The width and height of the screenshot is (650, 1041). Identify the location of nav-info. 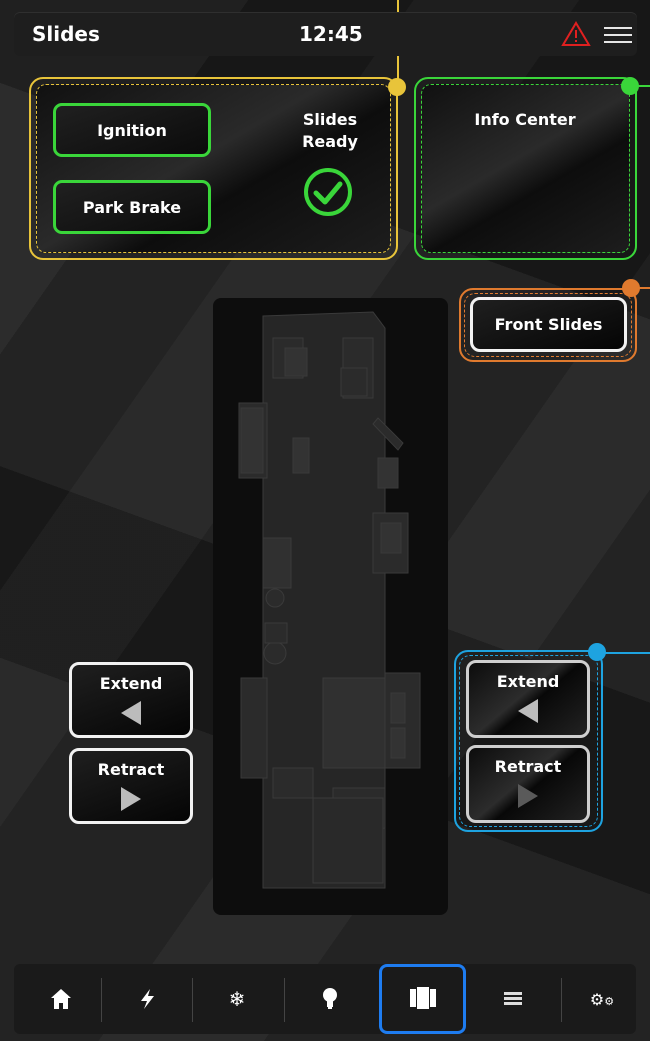
(513, 999).